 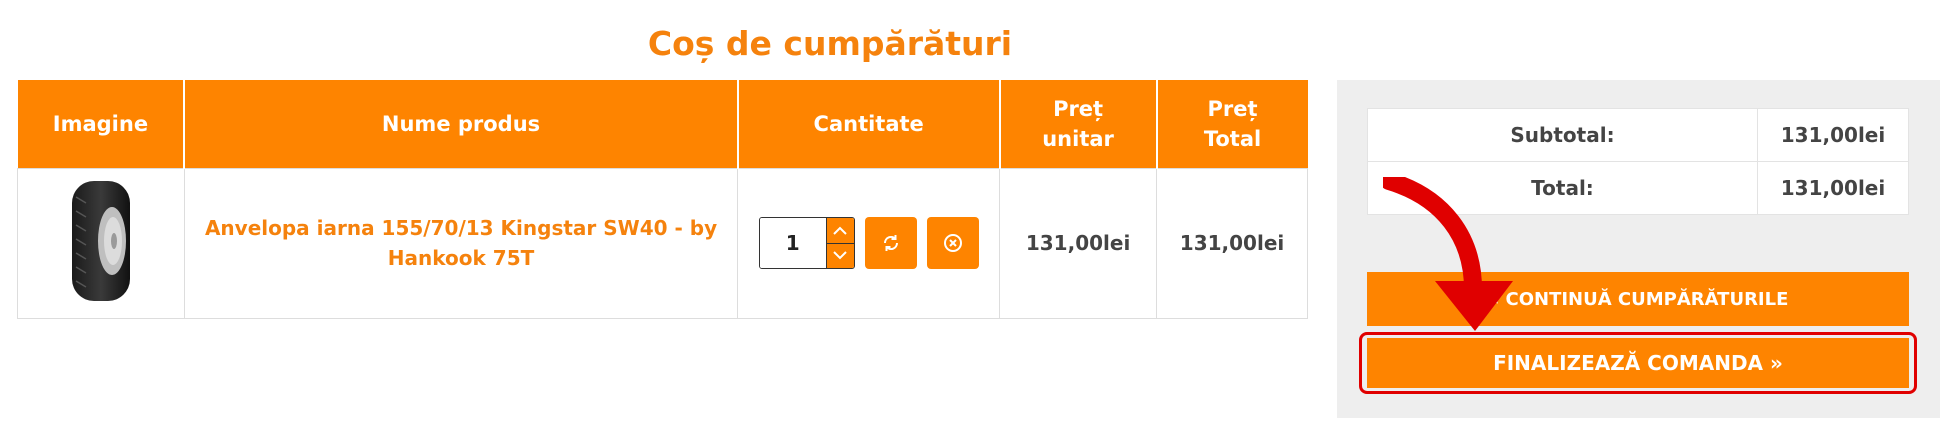 I want to click on header-image: Imagine, so click(x=101, y=124).